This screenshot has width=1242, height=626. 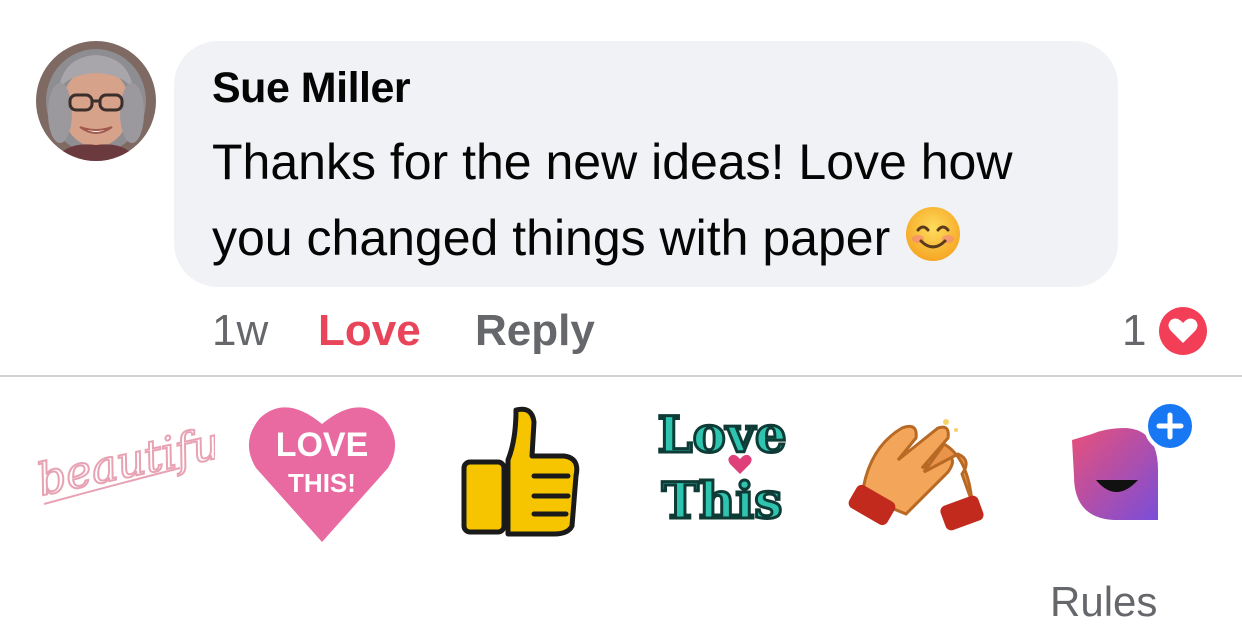 I want to click on reply-button: Reply, so click(x=535, y=331).